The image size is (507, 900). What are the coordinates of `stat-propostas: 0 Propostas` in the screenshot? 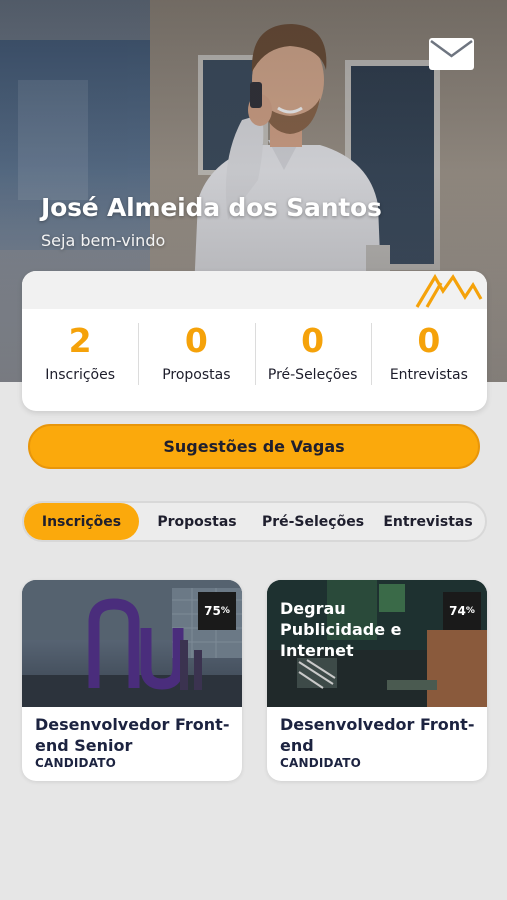 It's located at (196, 354).